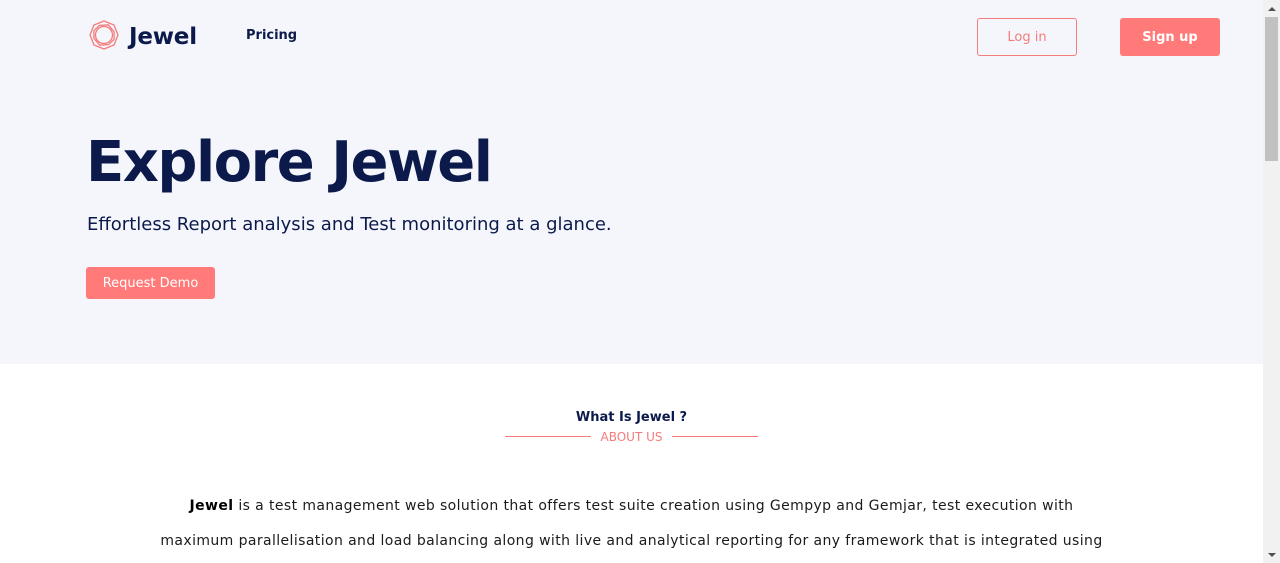 The image size is (1280, 563). Describe the element at coordinates (1170, 37) in the screenshot. I see `signup-button: Sign up` at that location.